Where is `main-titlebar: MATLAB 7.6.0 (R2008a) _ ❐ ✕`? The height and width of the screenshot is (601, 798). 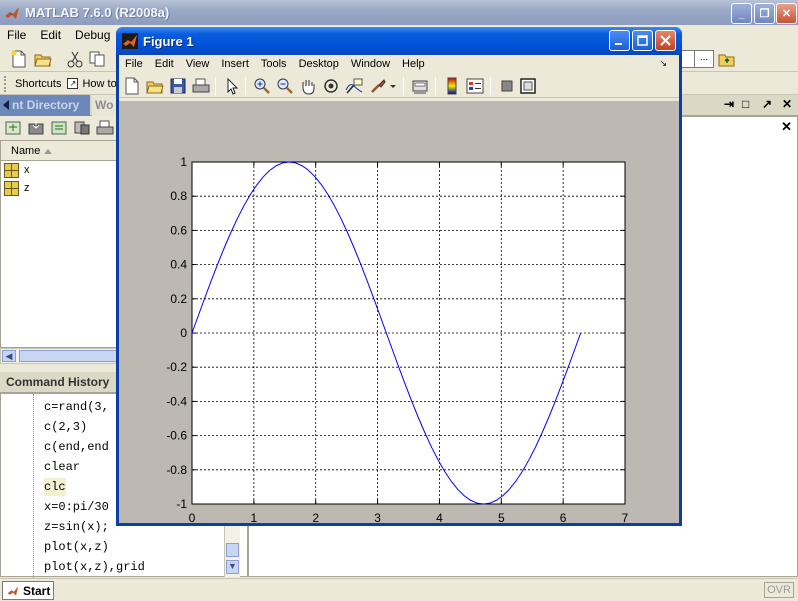
main-titlebar: MATLAB 7.6.0 (R2008a) _ ❐ ✕ is located at coordinates (399, 12).